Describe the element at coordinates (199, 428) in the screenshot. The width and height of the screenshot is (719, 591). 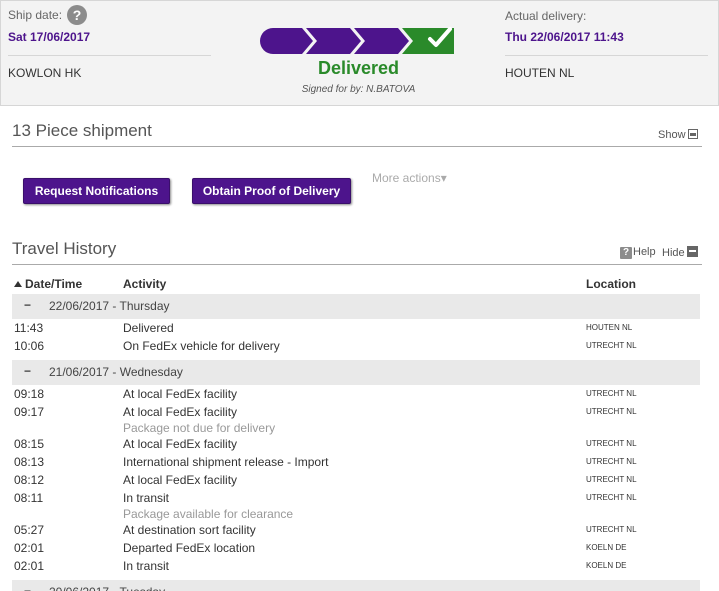
I see `event-detail: Package not due for delivery` at that location.